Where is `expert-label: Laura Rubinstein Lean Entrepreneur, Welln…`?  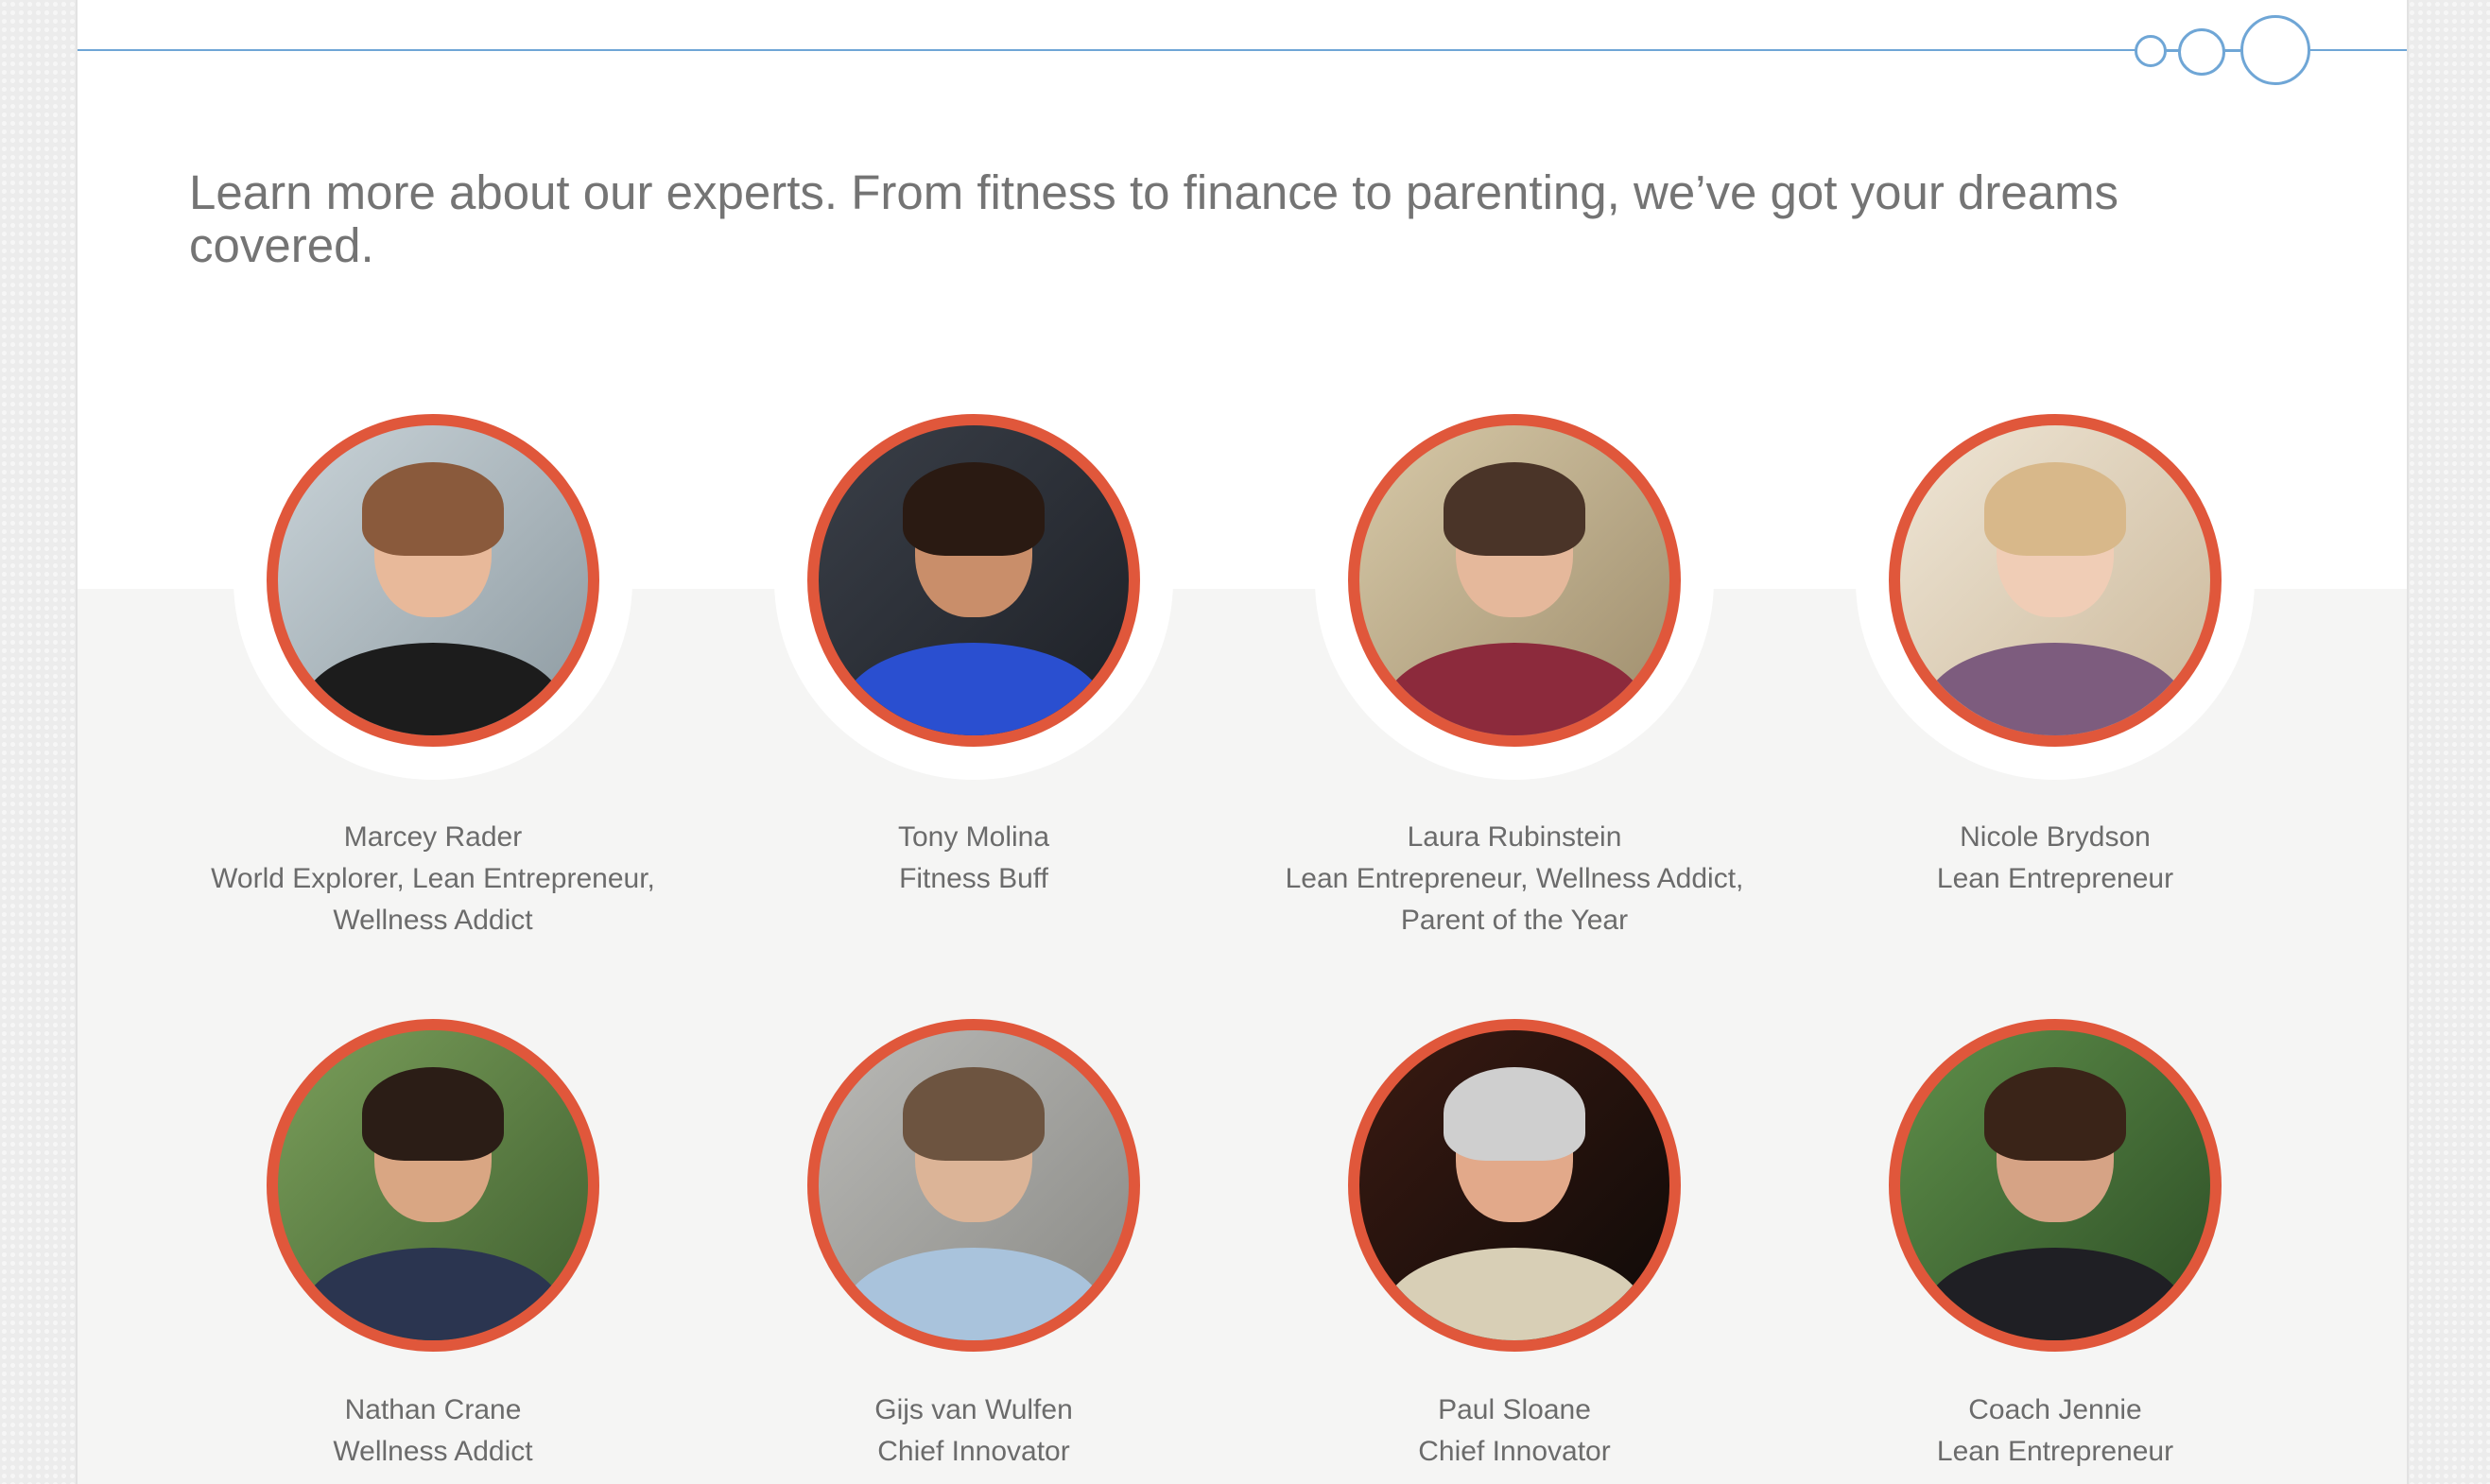 expert-label: Laura Rubinstein Lean Entrepreneur, Welln… is located at coordinates (1514, 879).